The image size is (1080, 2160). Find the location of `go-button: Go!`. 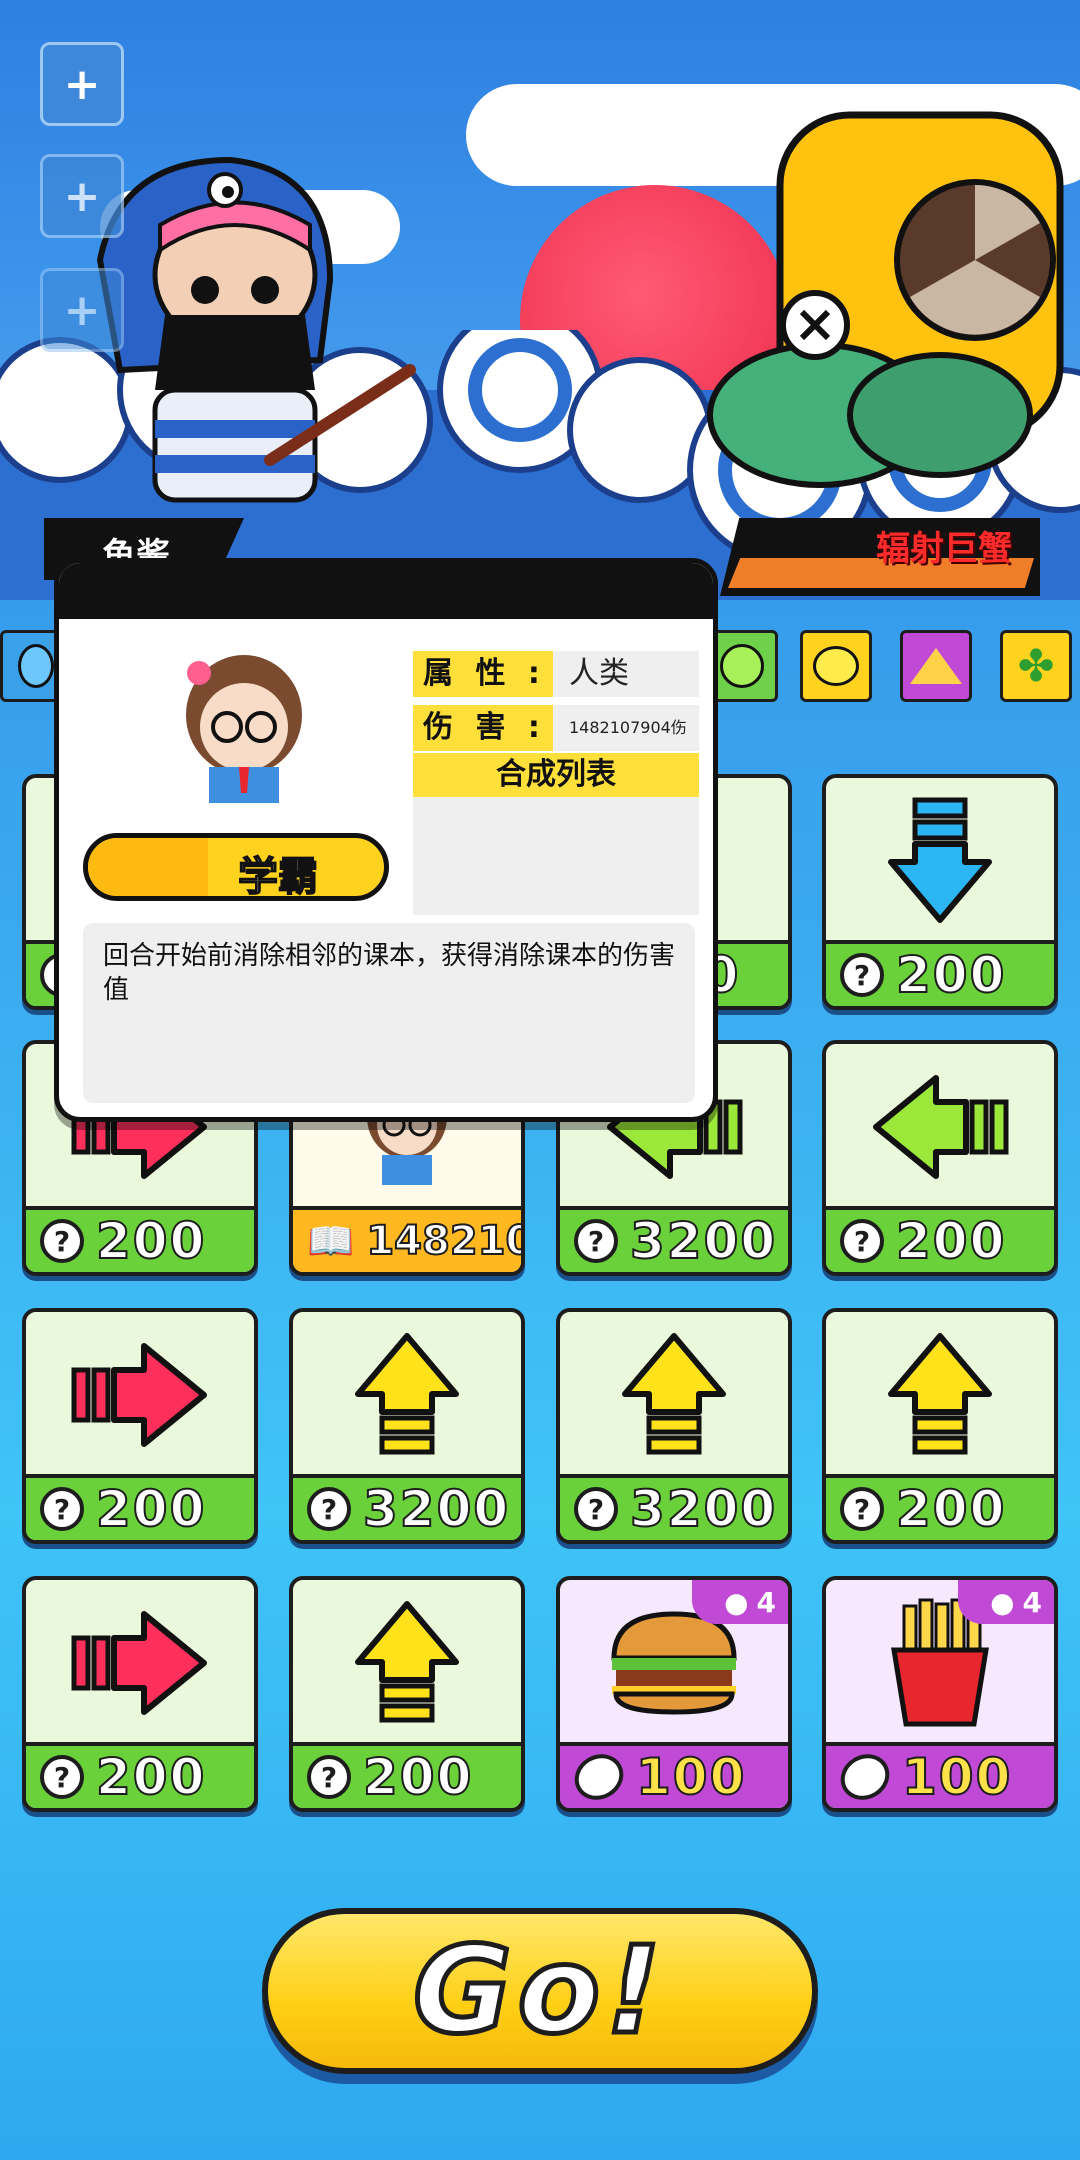

go-button: Go! is located at coordinates (540, 1991).